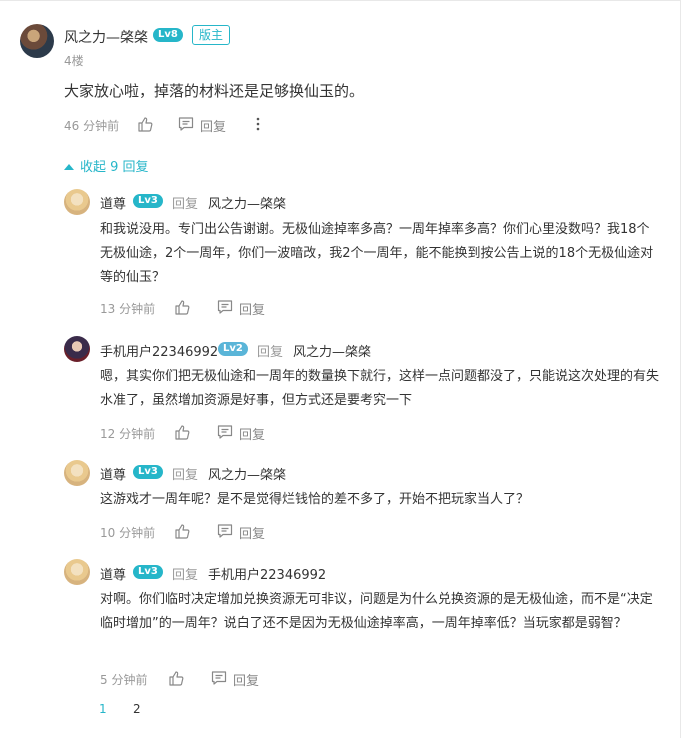 The image size is (681, 738). What do you see at coordinates (211, 35) in the screenshot?
I see `admin-badge: 版主` at bounding box center [211, 35].